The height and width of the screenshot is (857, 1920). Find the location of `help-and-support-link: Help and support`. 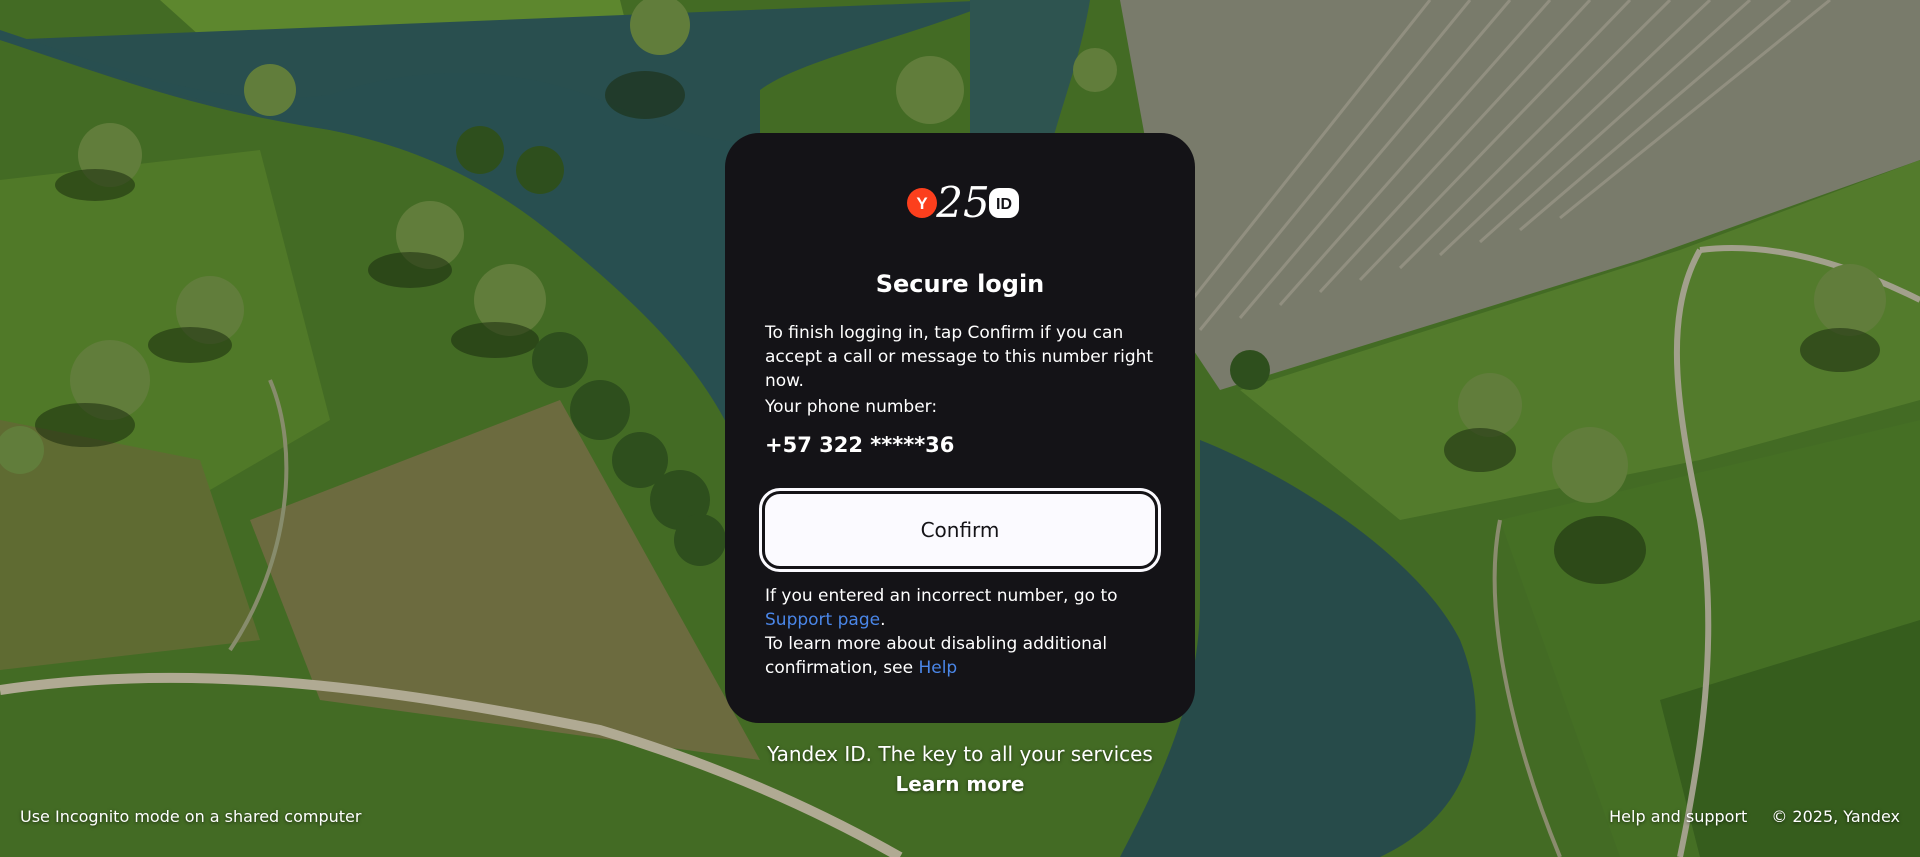

help-and-support-link: Help and support is located at coordinates (1678, 817).